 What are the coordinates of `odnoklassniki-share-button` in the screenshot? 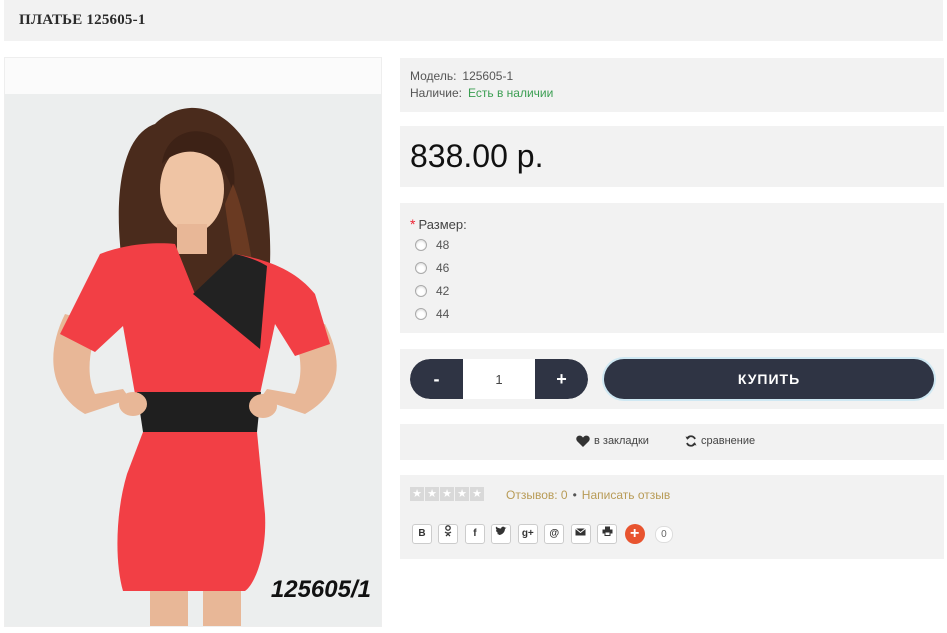 It's located at (448, 534).